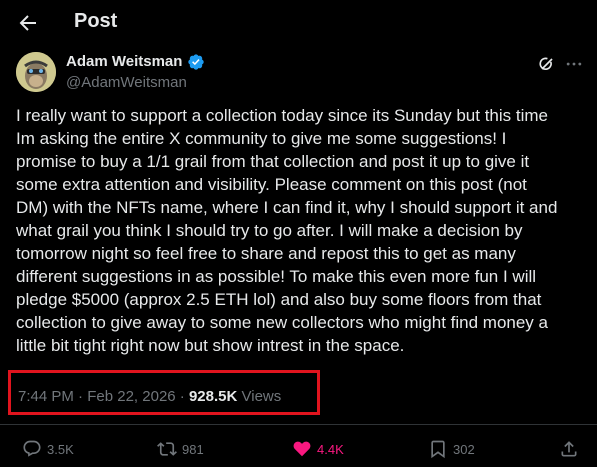  What do you see at coordinates (302, 449) in the screenshot?
I see `heart-filled-icon` at bounding box center [302, 449].